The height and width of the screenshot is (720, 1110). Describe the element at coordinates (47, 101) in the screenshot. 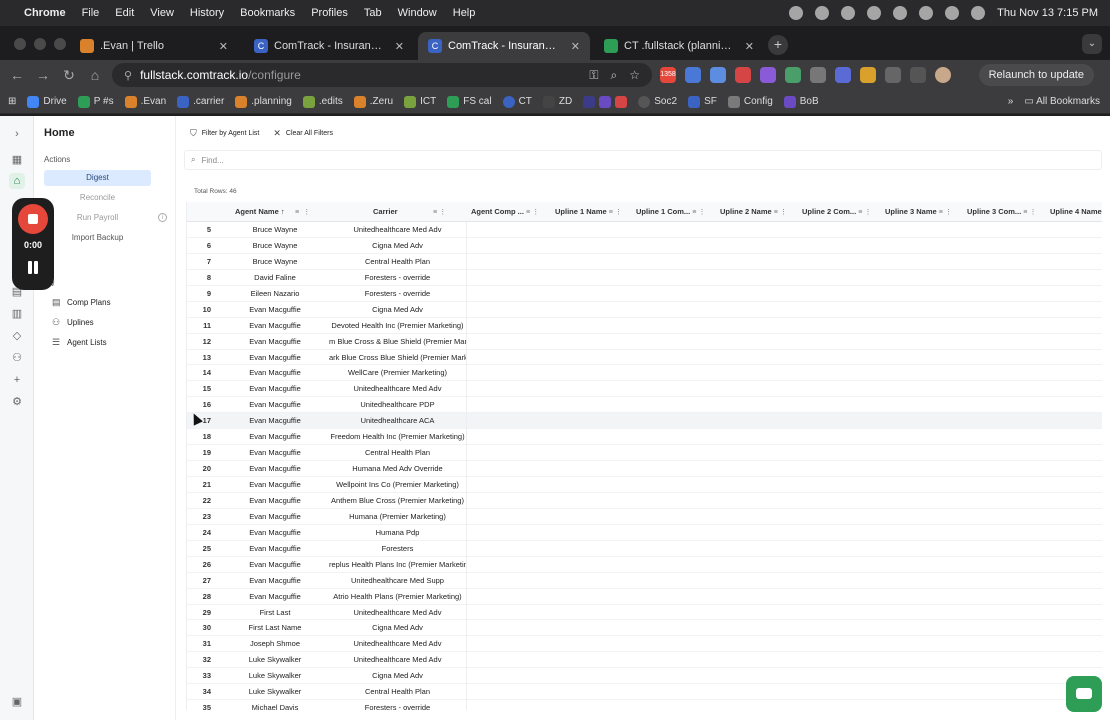

I see `bookmark-drive: Drive` at that location.